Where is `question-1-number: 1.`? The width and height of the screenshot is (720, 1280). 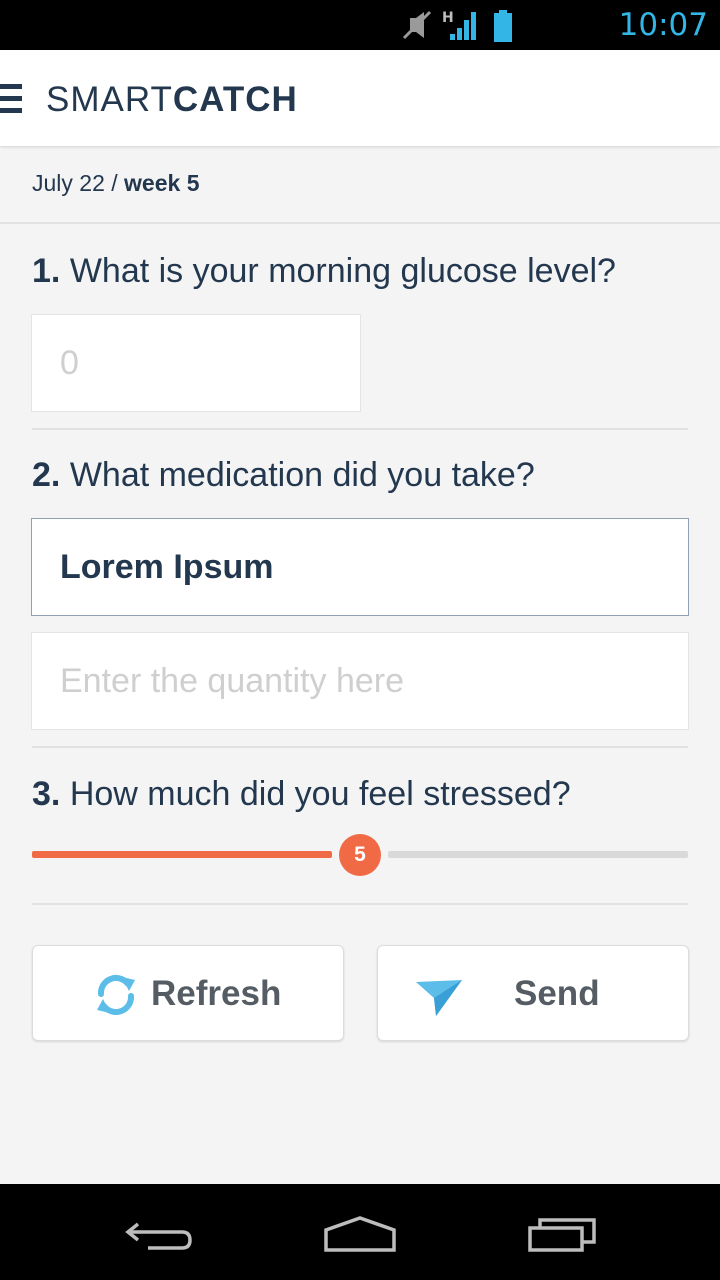 question-1-number: 1. is located at coordinates (46, 271).